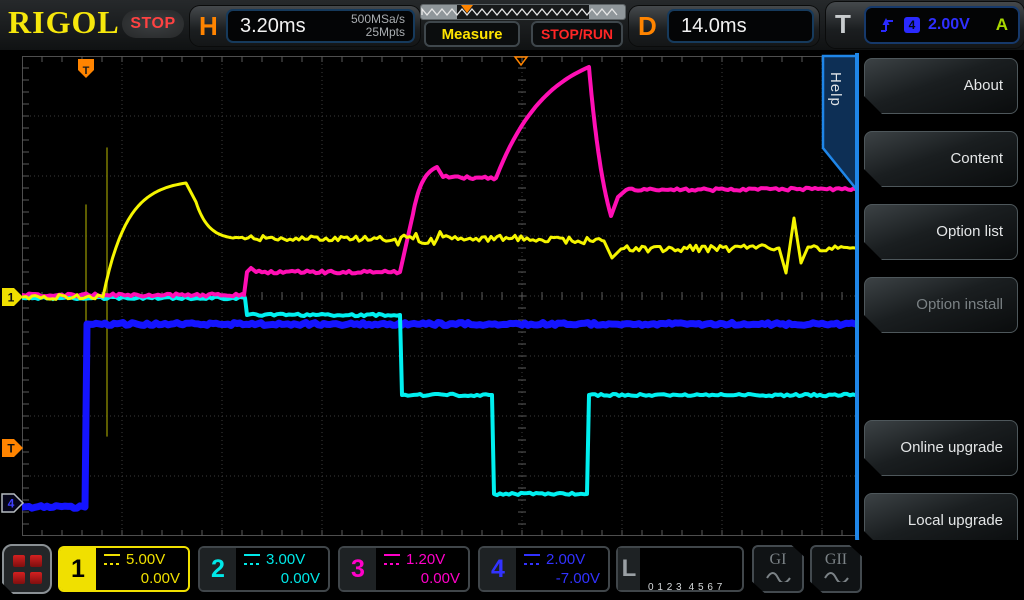  Describe the element at coordinates (629, 569) in the screenshot. I see `logic-label: L` at that location.